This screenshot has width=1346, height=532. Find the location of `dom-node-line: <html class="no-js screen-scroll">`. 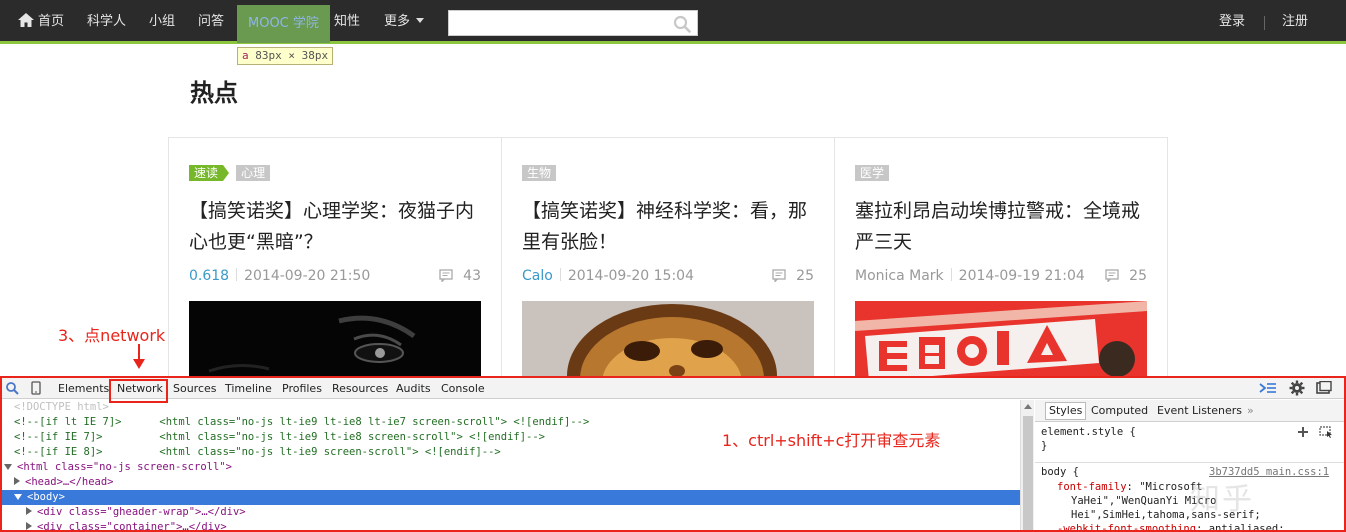

dom-node-line: <html class="no-js screen-scroll"> is located at coordinates (118, 467).